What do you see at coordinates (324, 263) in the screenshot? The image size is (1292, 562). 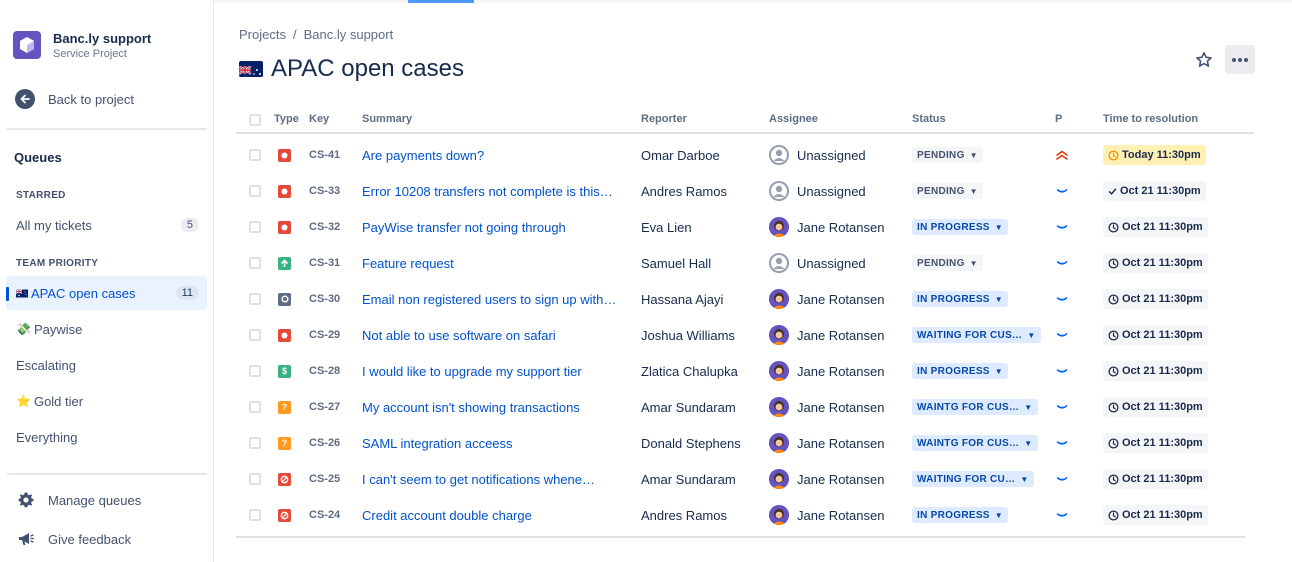 I see `issue-key: CS-31` at bounding box center [324, 263].